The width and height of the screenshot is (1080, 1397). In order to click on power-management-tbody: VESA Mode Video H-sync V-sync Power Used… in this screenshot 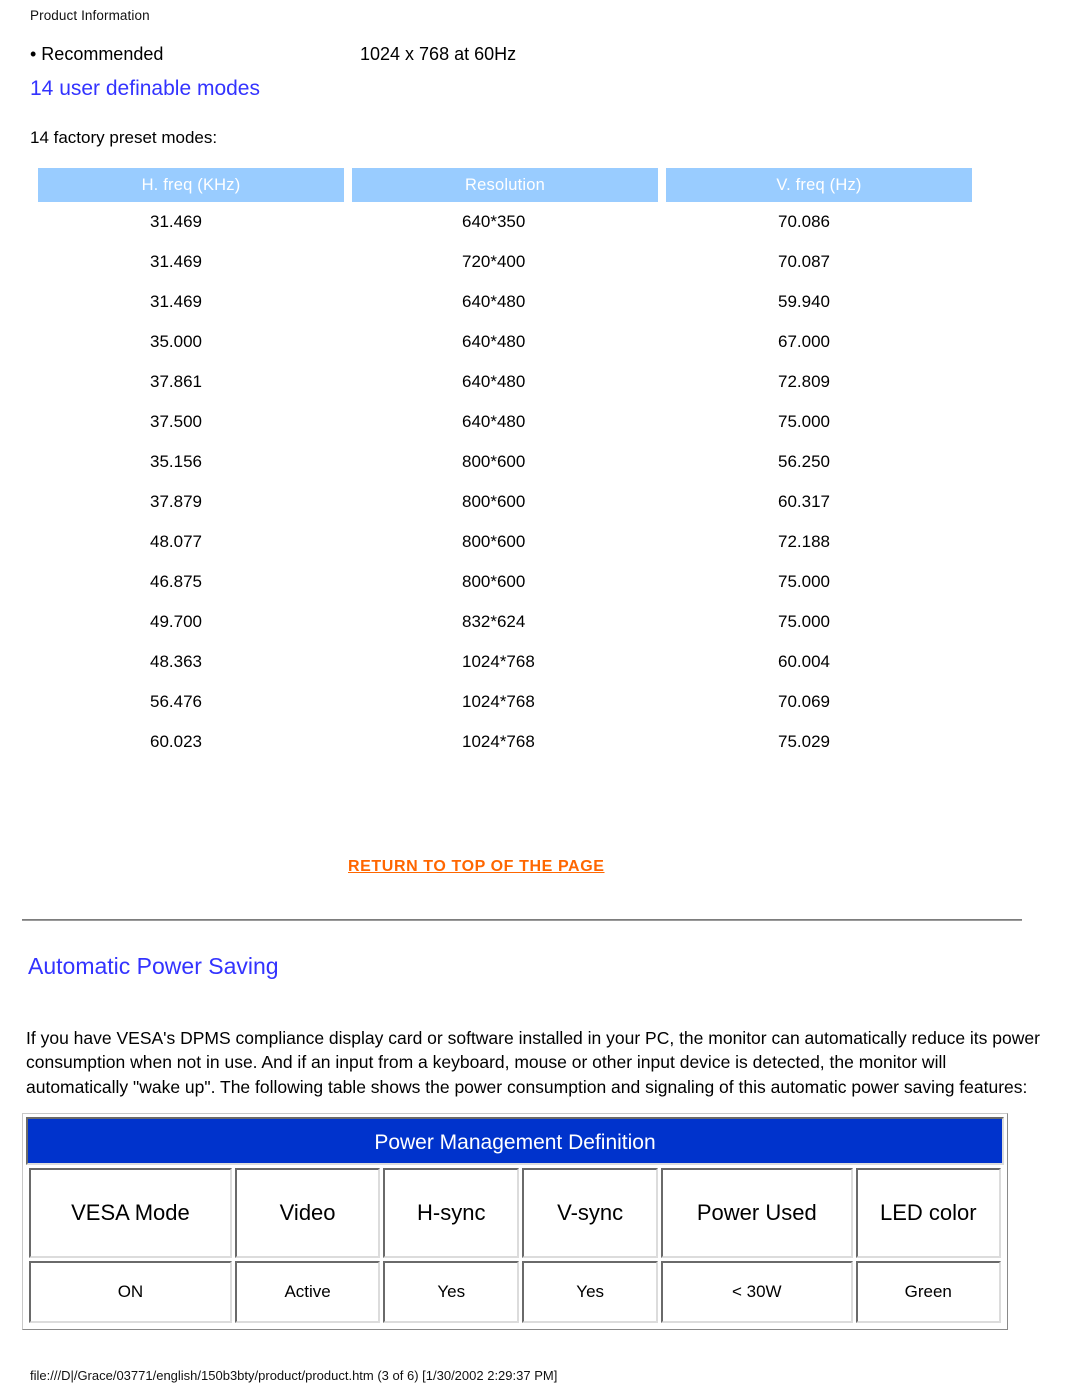, I will do `click(515, 1245)`.